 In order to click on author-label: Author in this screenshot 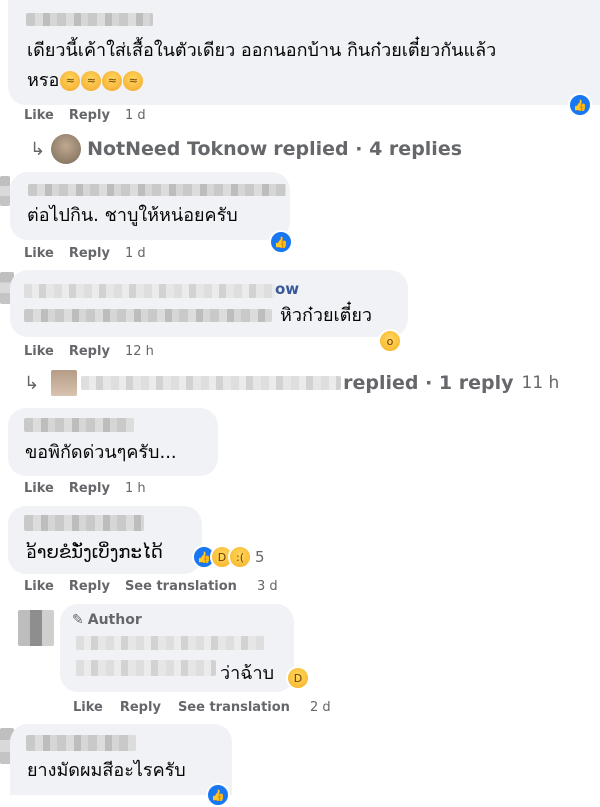, I will do `click(114, 620)`.